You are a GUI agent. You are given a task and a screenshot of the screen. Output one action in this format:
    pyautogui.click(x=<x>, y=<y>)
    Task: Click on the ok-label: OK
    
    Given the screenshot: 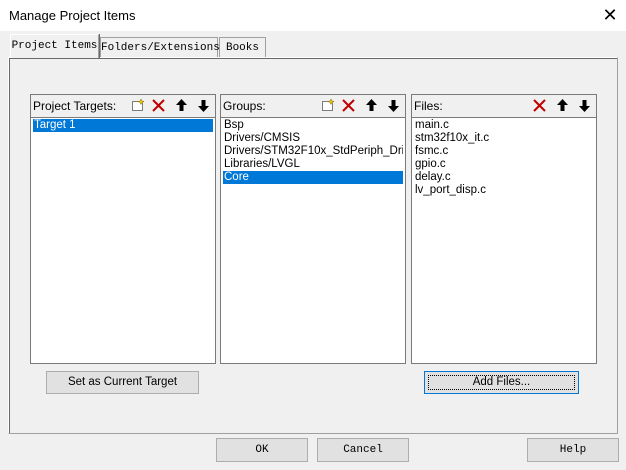 What is the action you would take?
    pyautogui.click(x=262, y=450)
    